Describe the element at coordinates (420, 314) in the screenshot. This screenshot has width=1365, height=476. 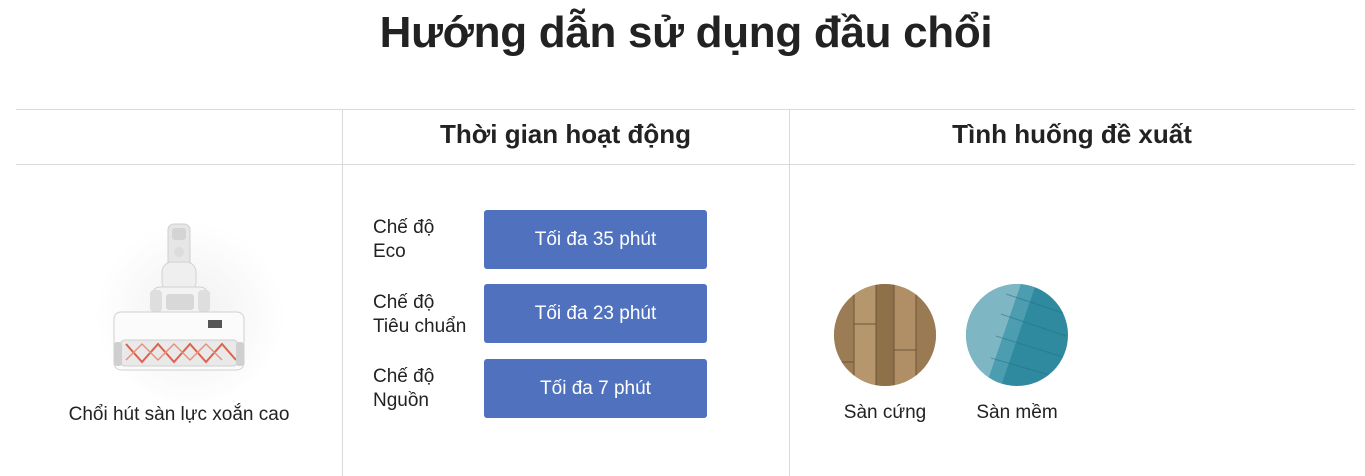
I see `mode-label-standard: Chế độ Tiêu chuẩn` at that location.